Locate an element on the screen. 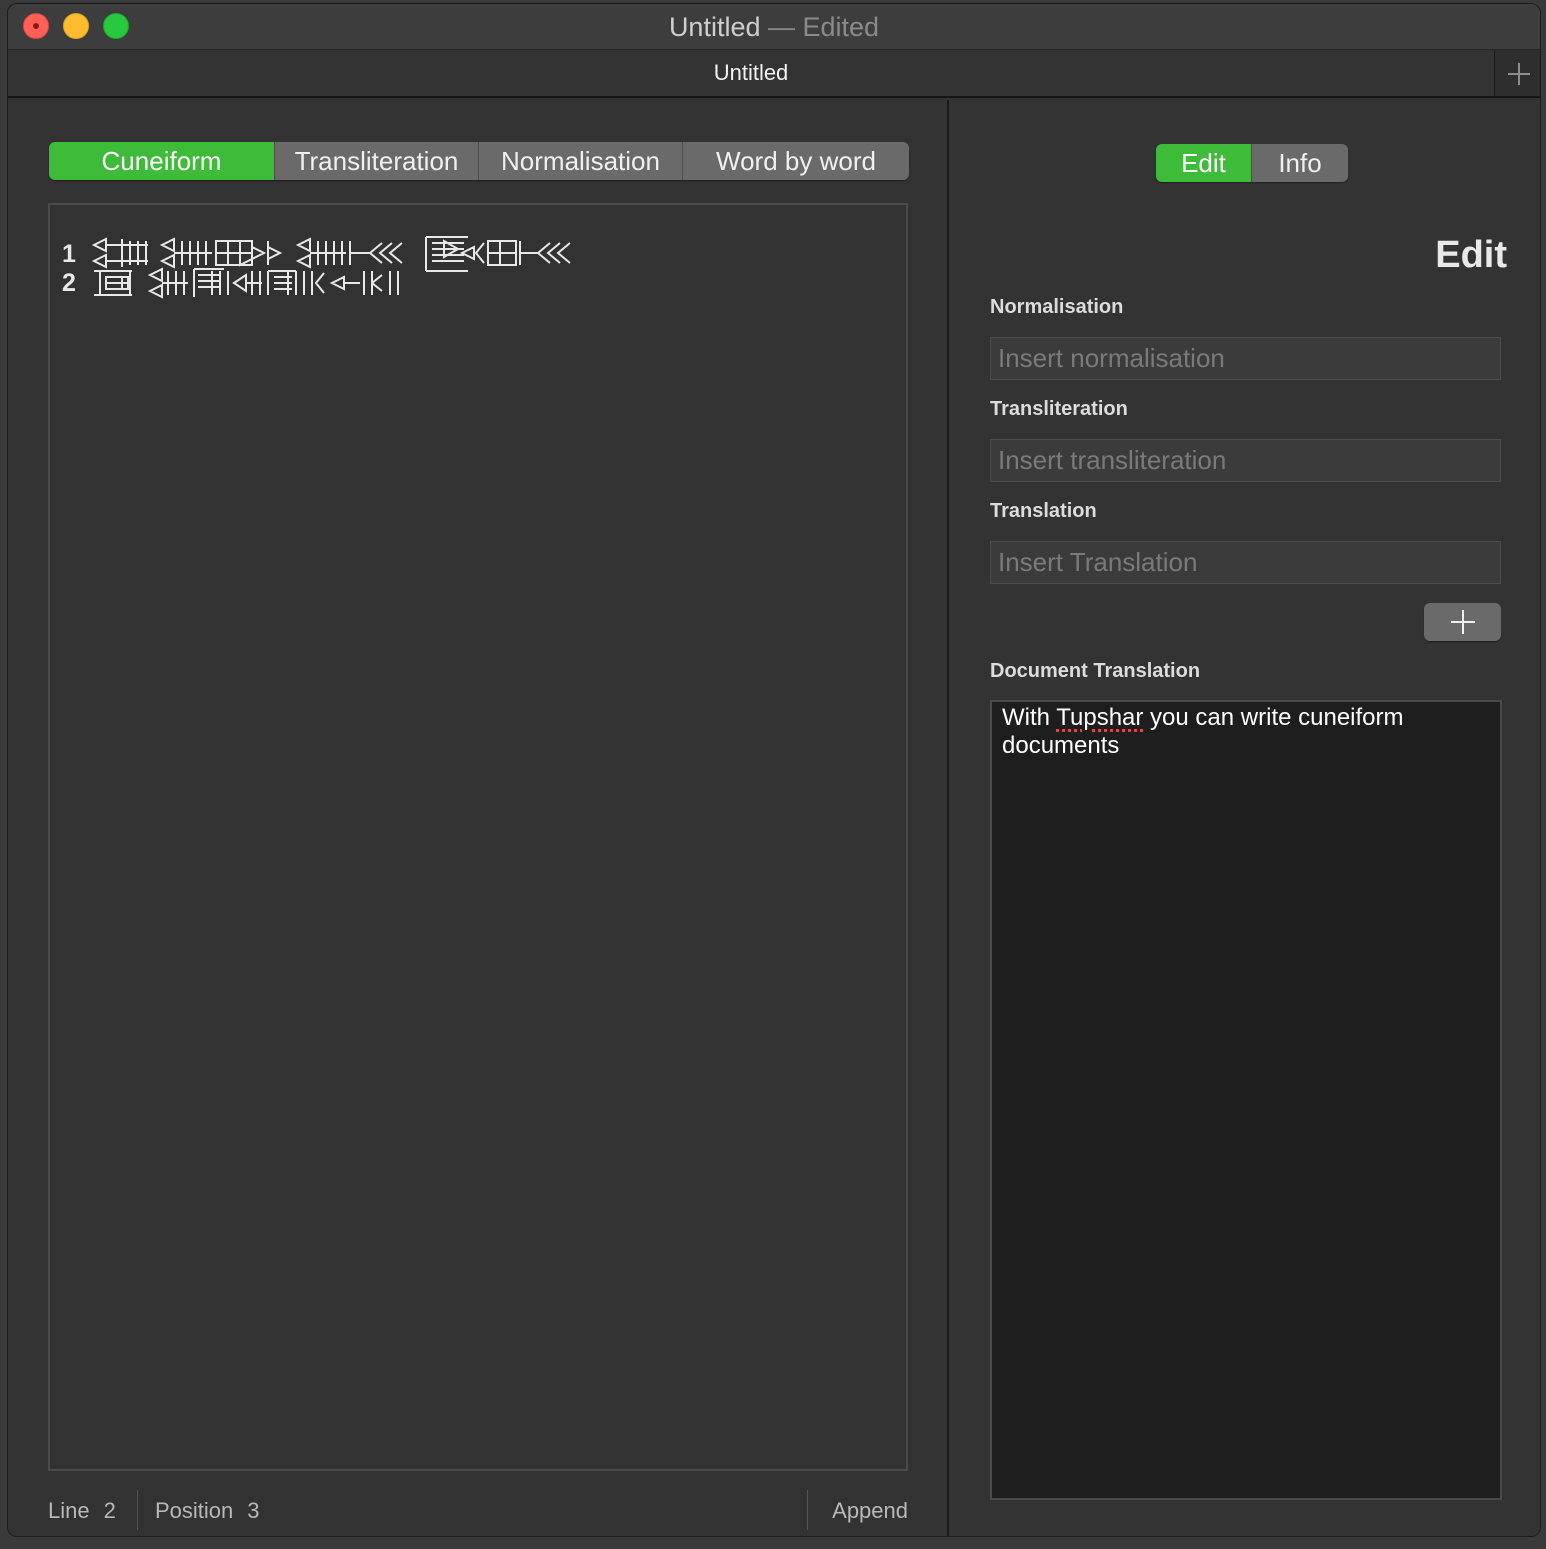 This screenshot has height=1549, width=1546. normalisation-field is located at coordinates (1245, 358).